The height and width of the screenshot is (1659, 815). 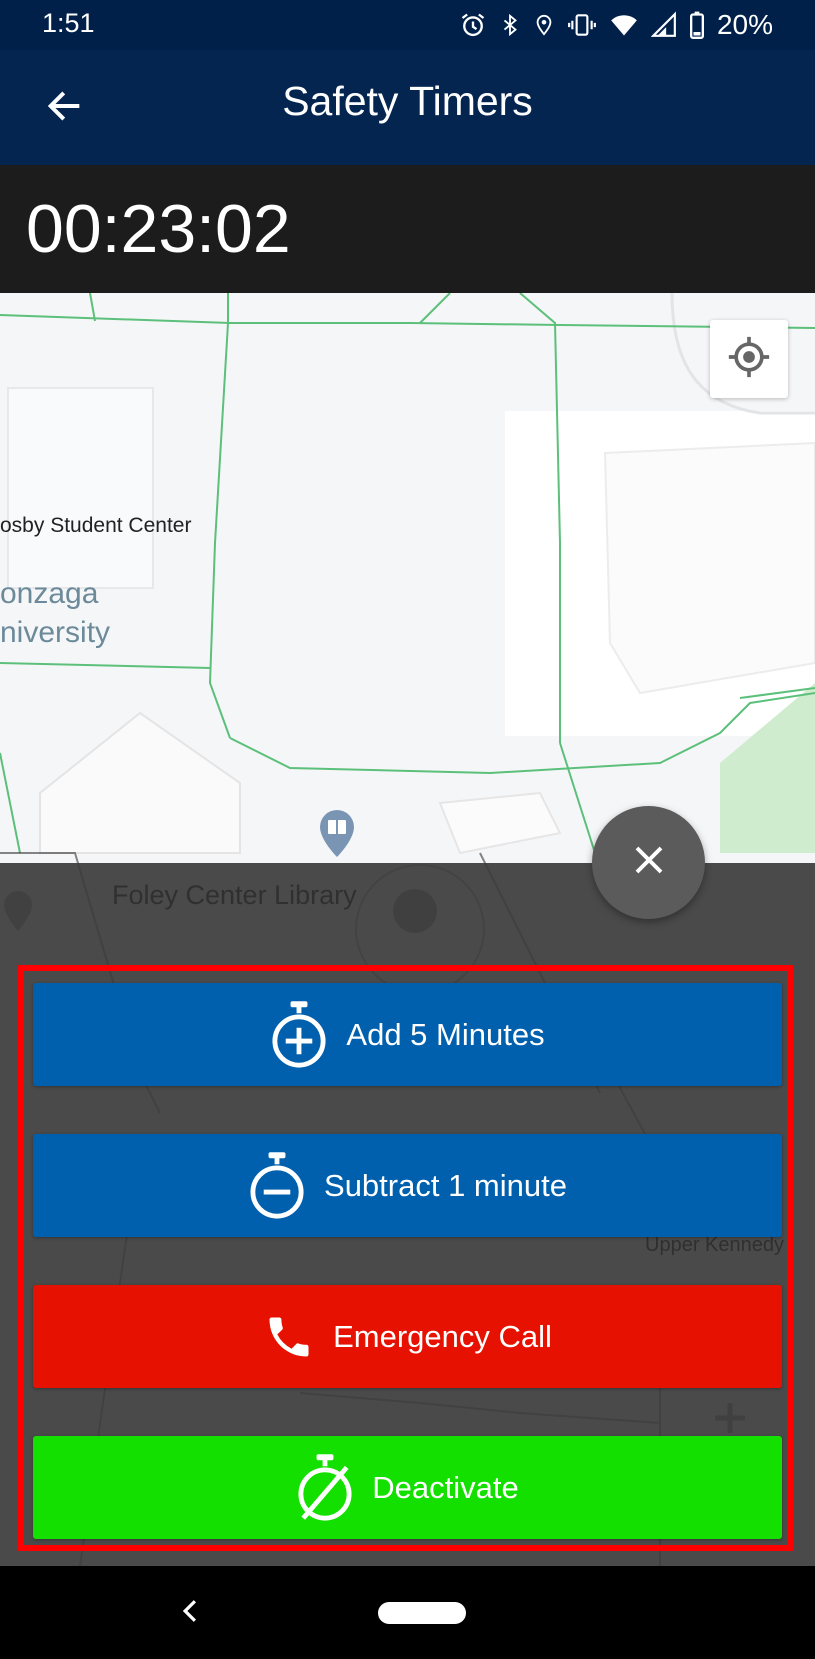 I want to click on close-icon, so click(x=649, y=862).